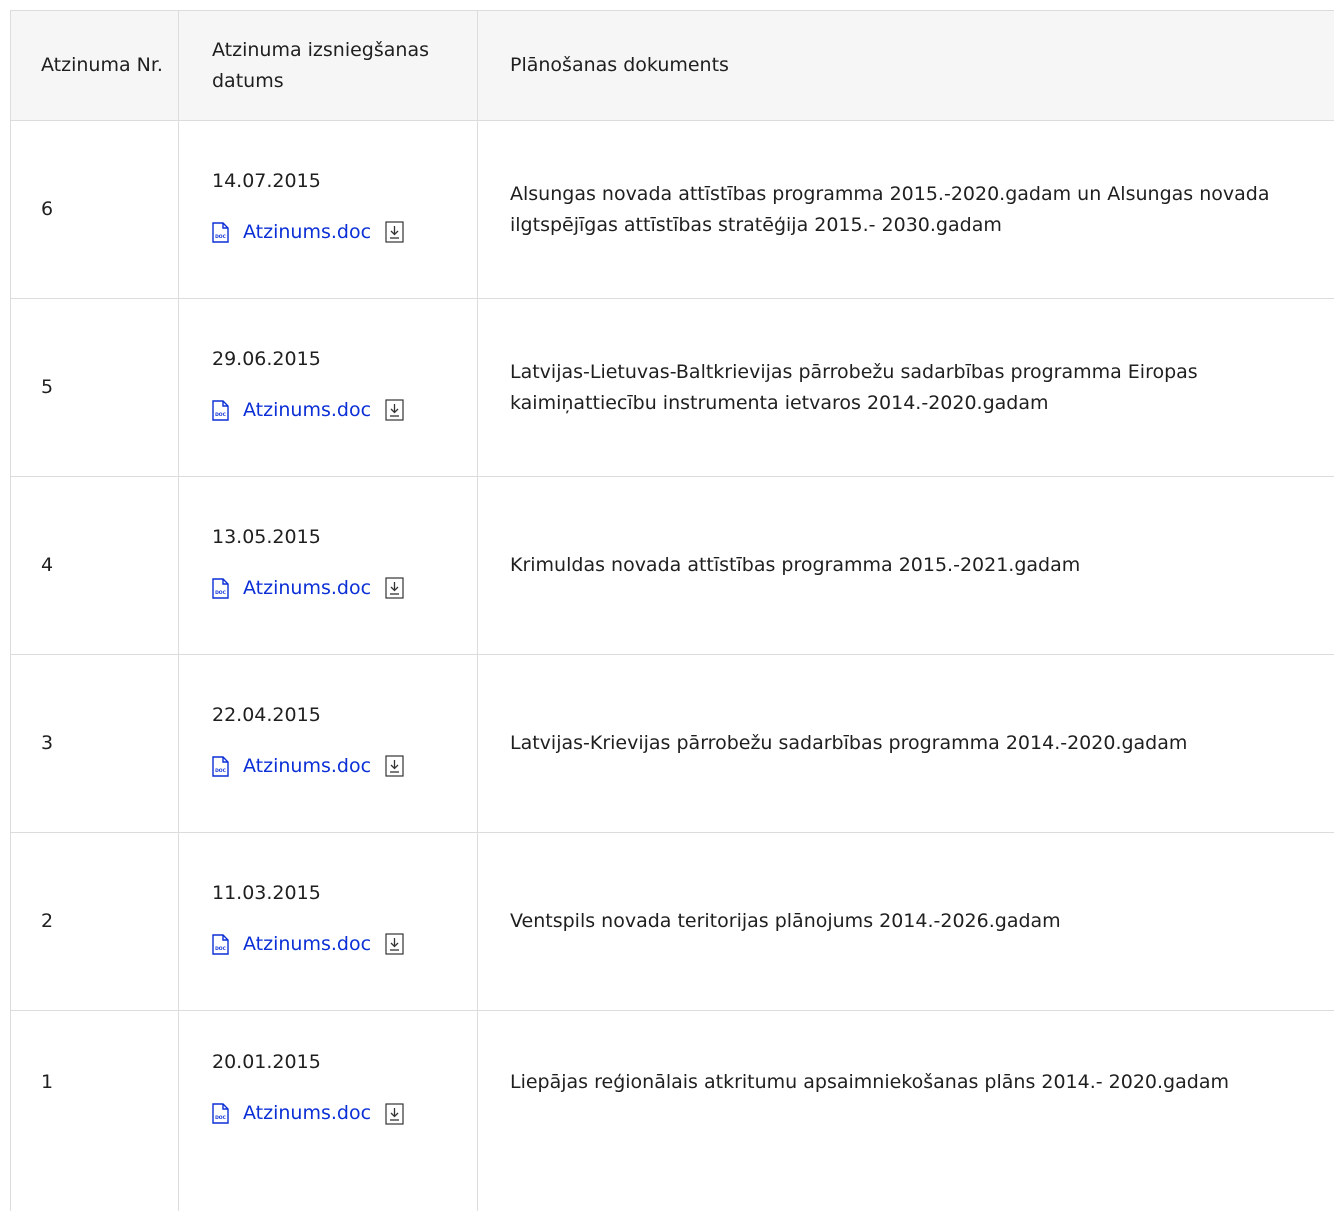  I want to click on opinion-number: 6, so click(47, 209).